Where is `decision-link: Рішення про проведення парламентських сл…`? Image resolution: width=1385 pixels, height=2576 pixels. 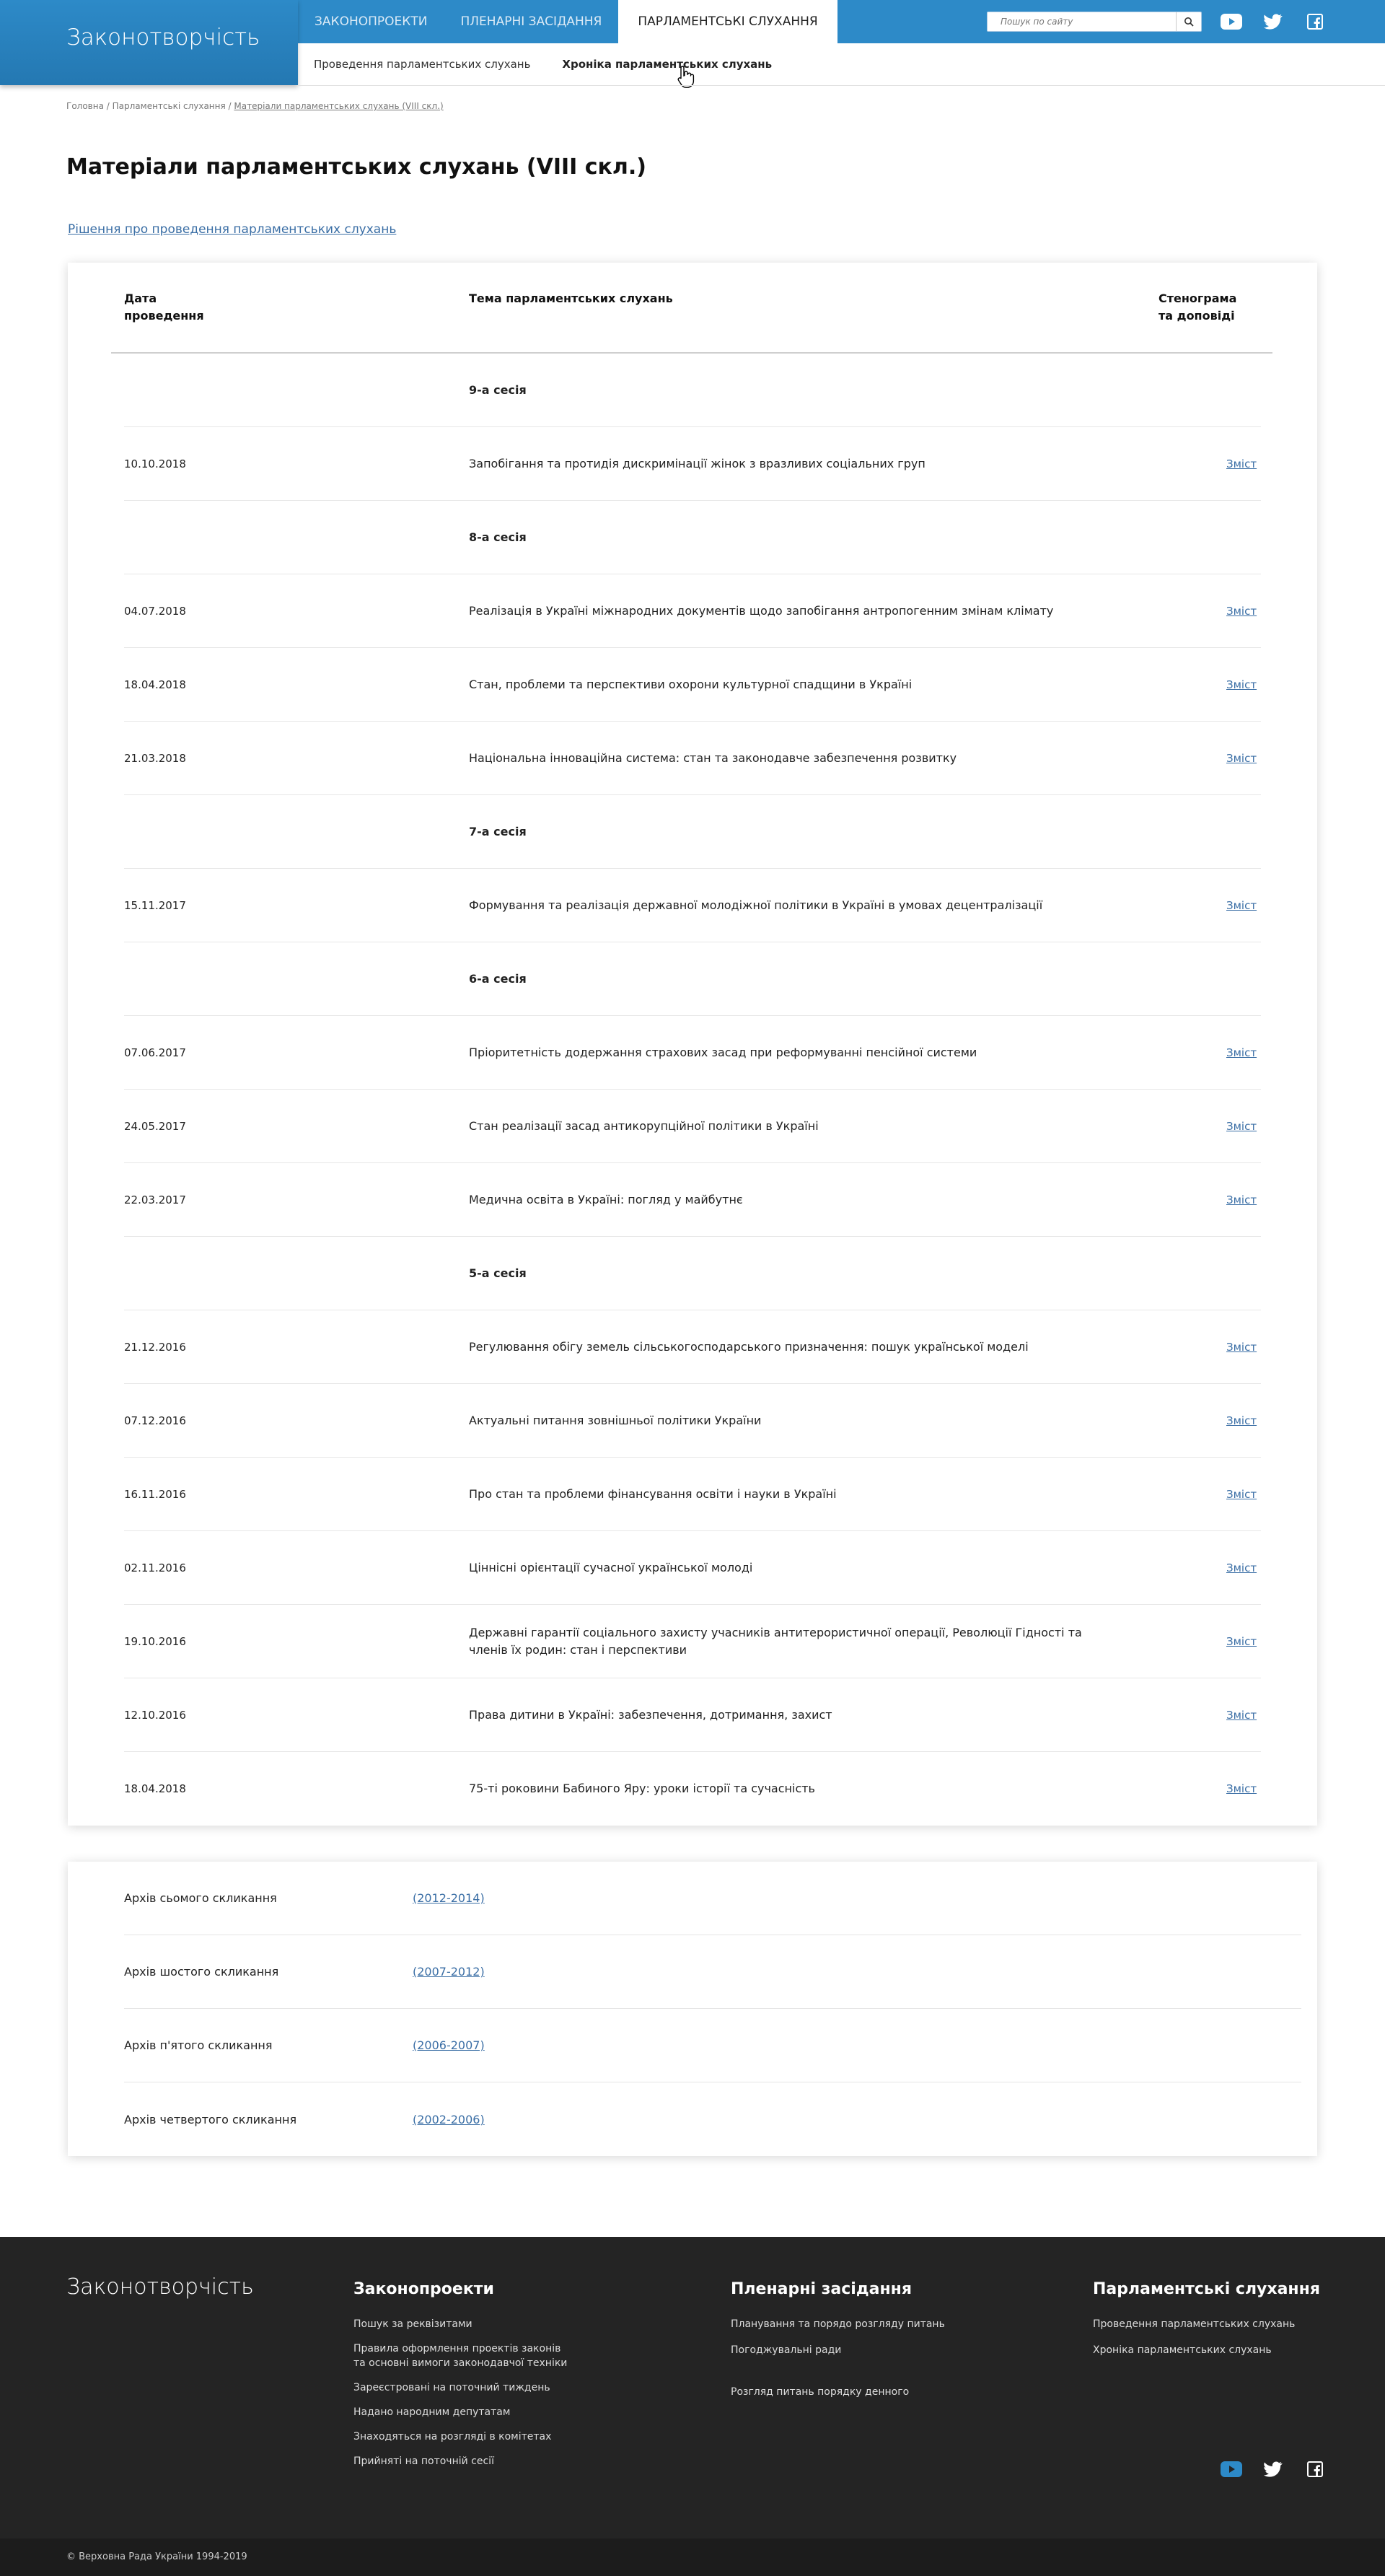
decision-link: Рішення про проведення парламентських сл… is located at coordinates (232, 229).